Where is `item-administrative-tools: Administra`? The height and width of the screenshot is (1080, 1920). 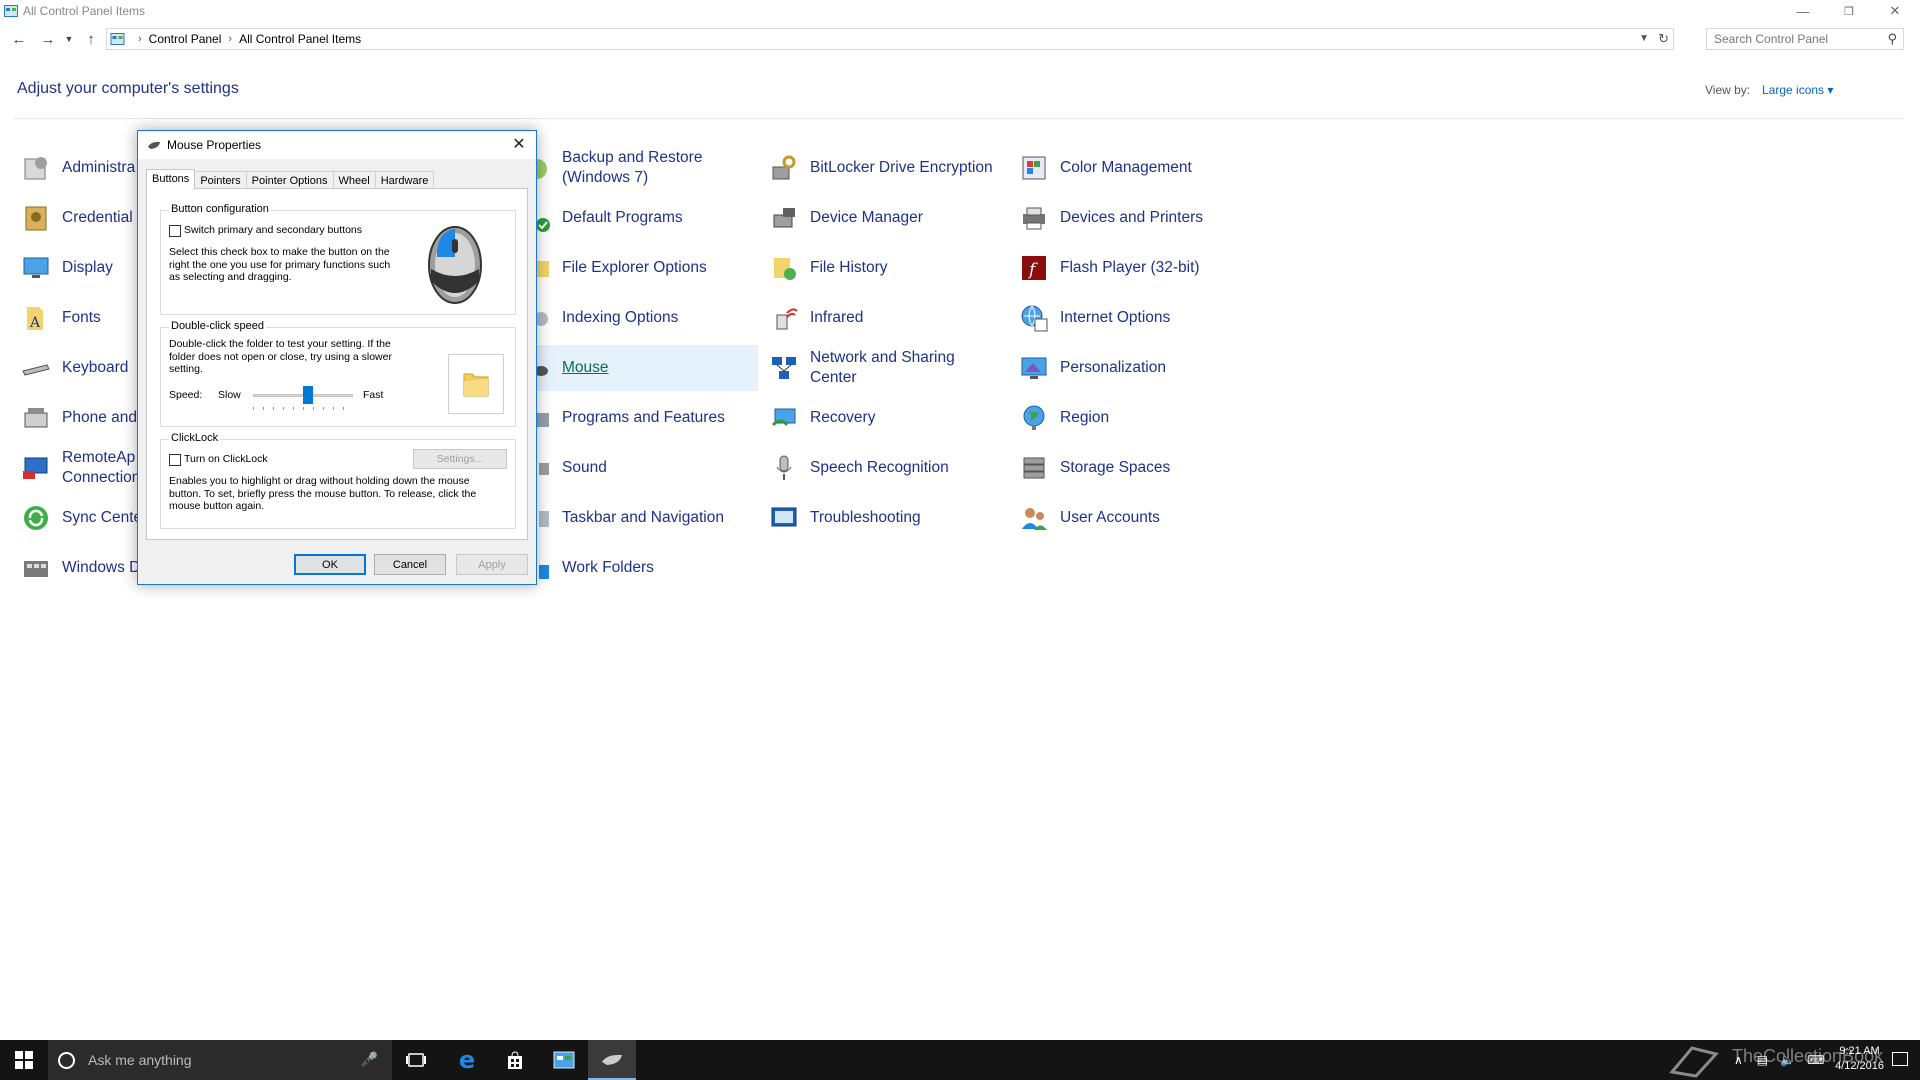
item-administrative-tools: Administra is located at coordinates (77, 168).